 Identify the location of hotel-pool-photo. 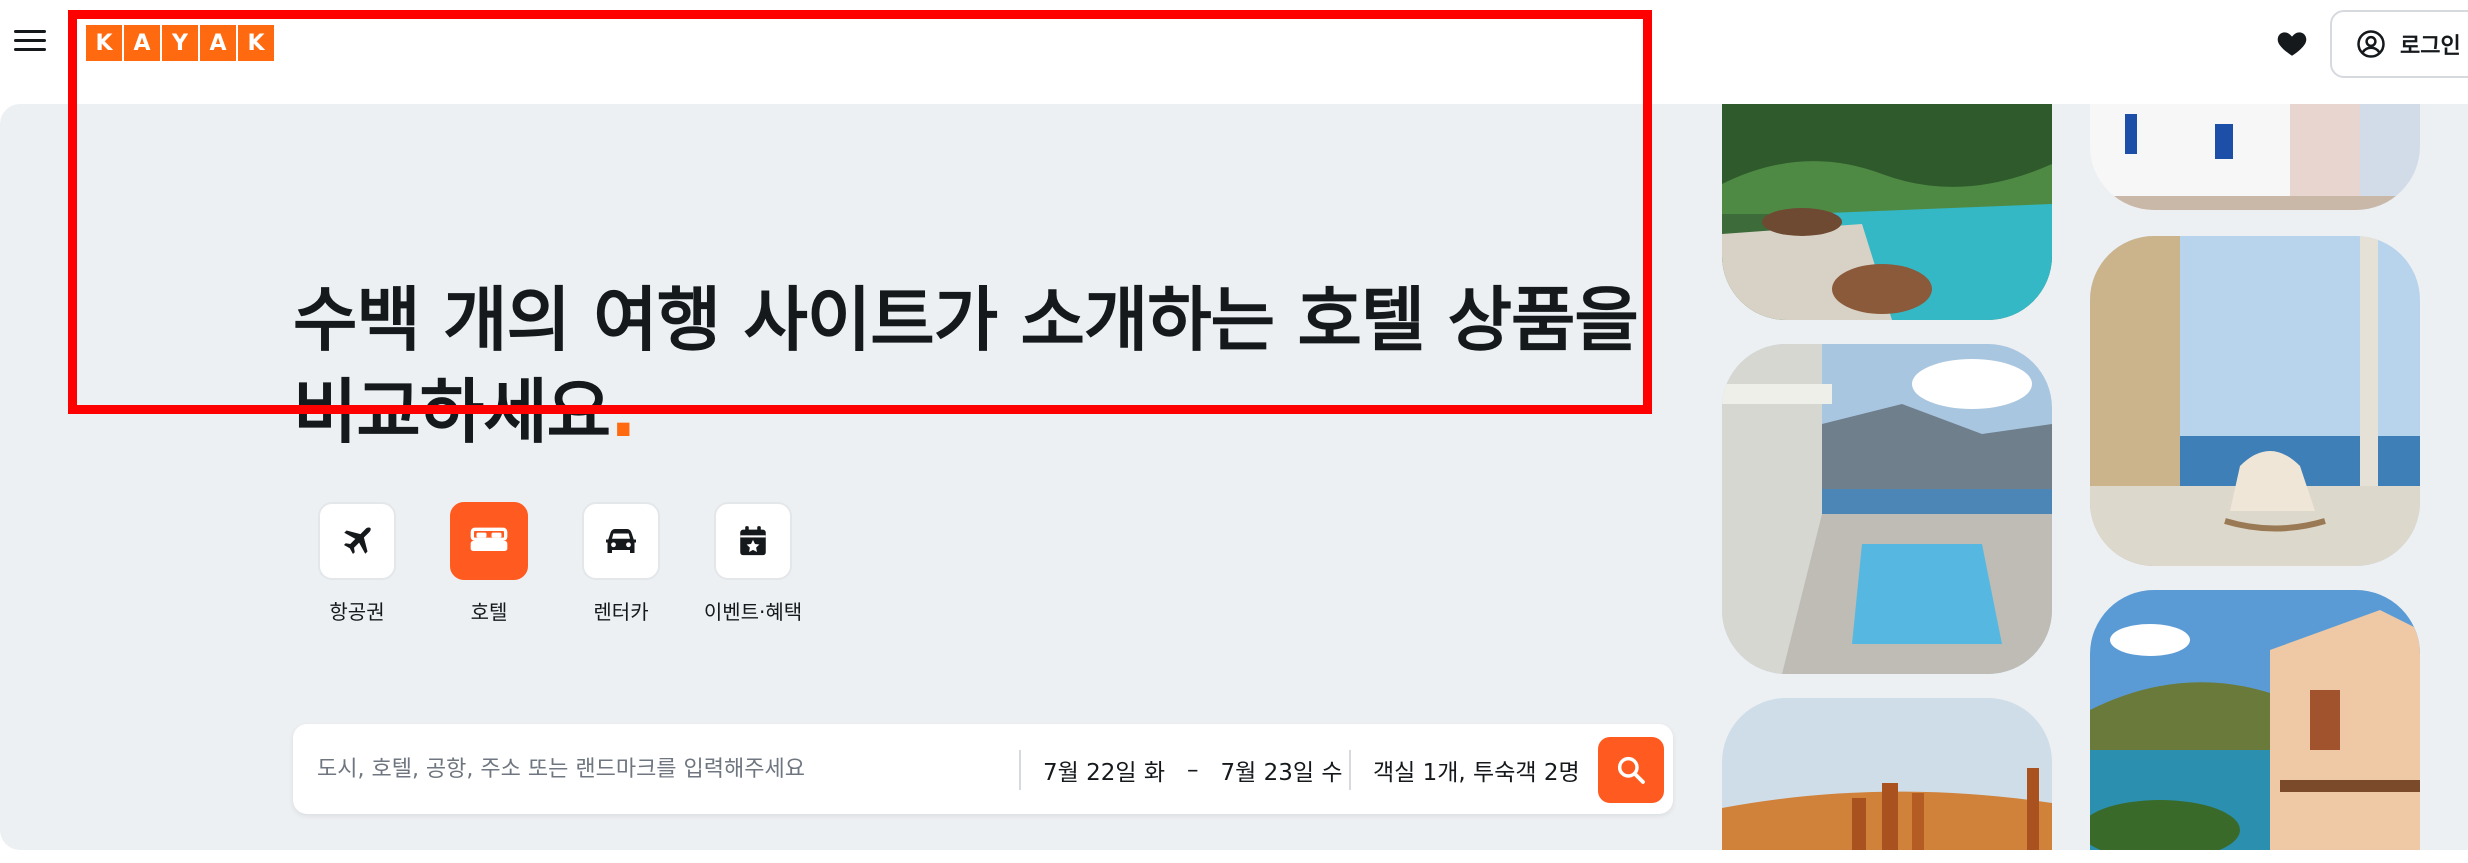
(1887, 212).